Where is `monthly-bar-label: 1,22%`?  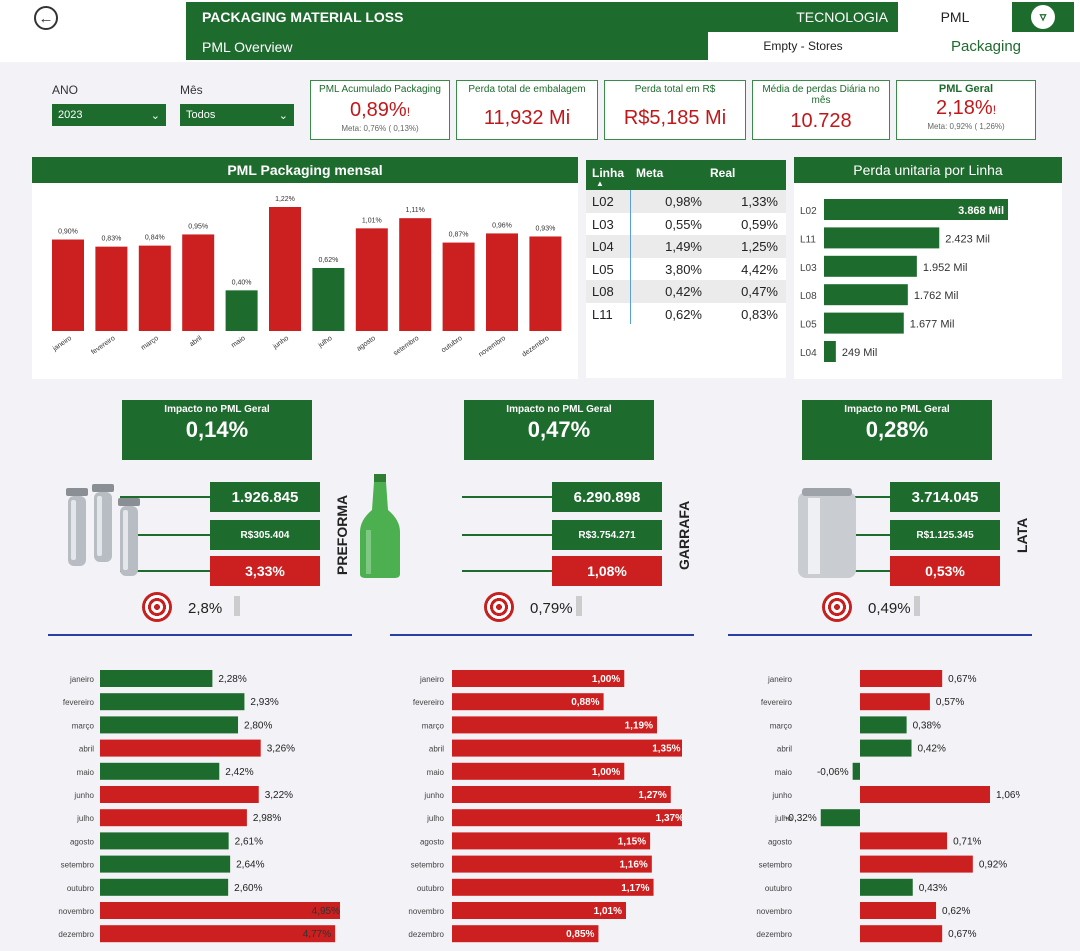
monthly-bar-label: 1,22% is located at coordinates (285, 199).